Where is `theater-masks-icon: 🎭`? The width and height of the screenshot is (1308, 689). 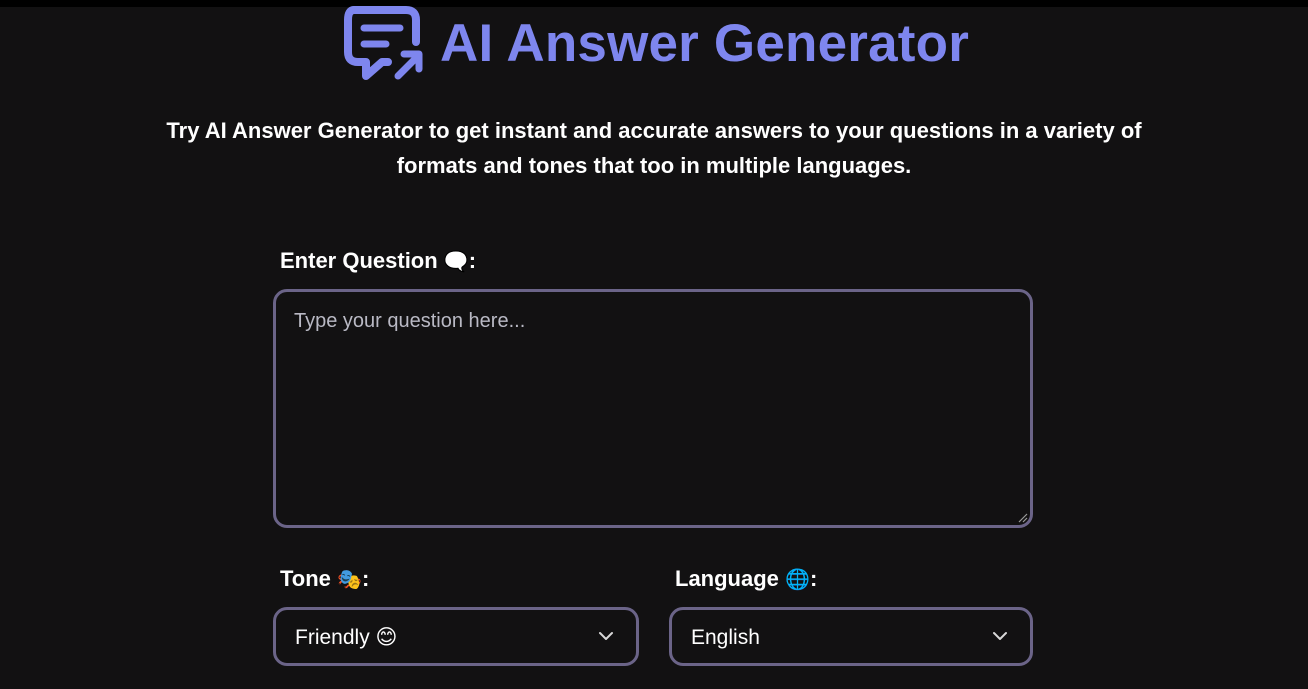
theater-masks-icon: 🎭 is located at coordinates (349, 580).